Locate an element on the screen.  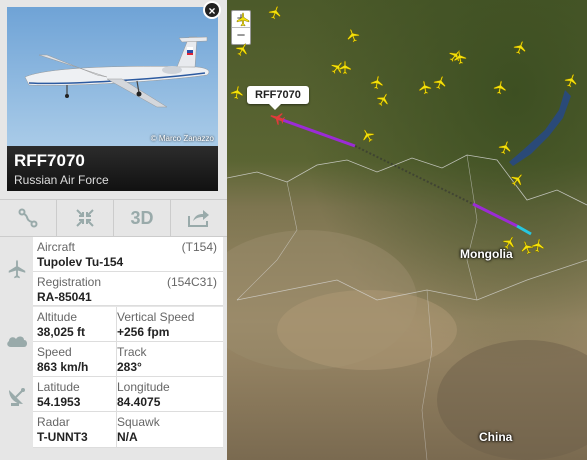
panel-toolbar: 3D is located at coordinates (113, 218).